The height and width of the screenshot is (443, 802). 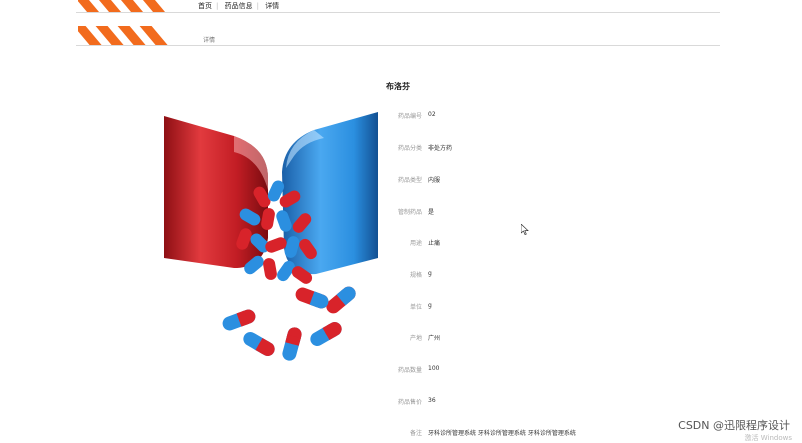 What do you see at coordinates (510, 307) in the screenshot?
I see `detail-row-unit: 单位 g` at bounding box center [510, 307].